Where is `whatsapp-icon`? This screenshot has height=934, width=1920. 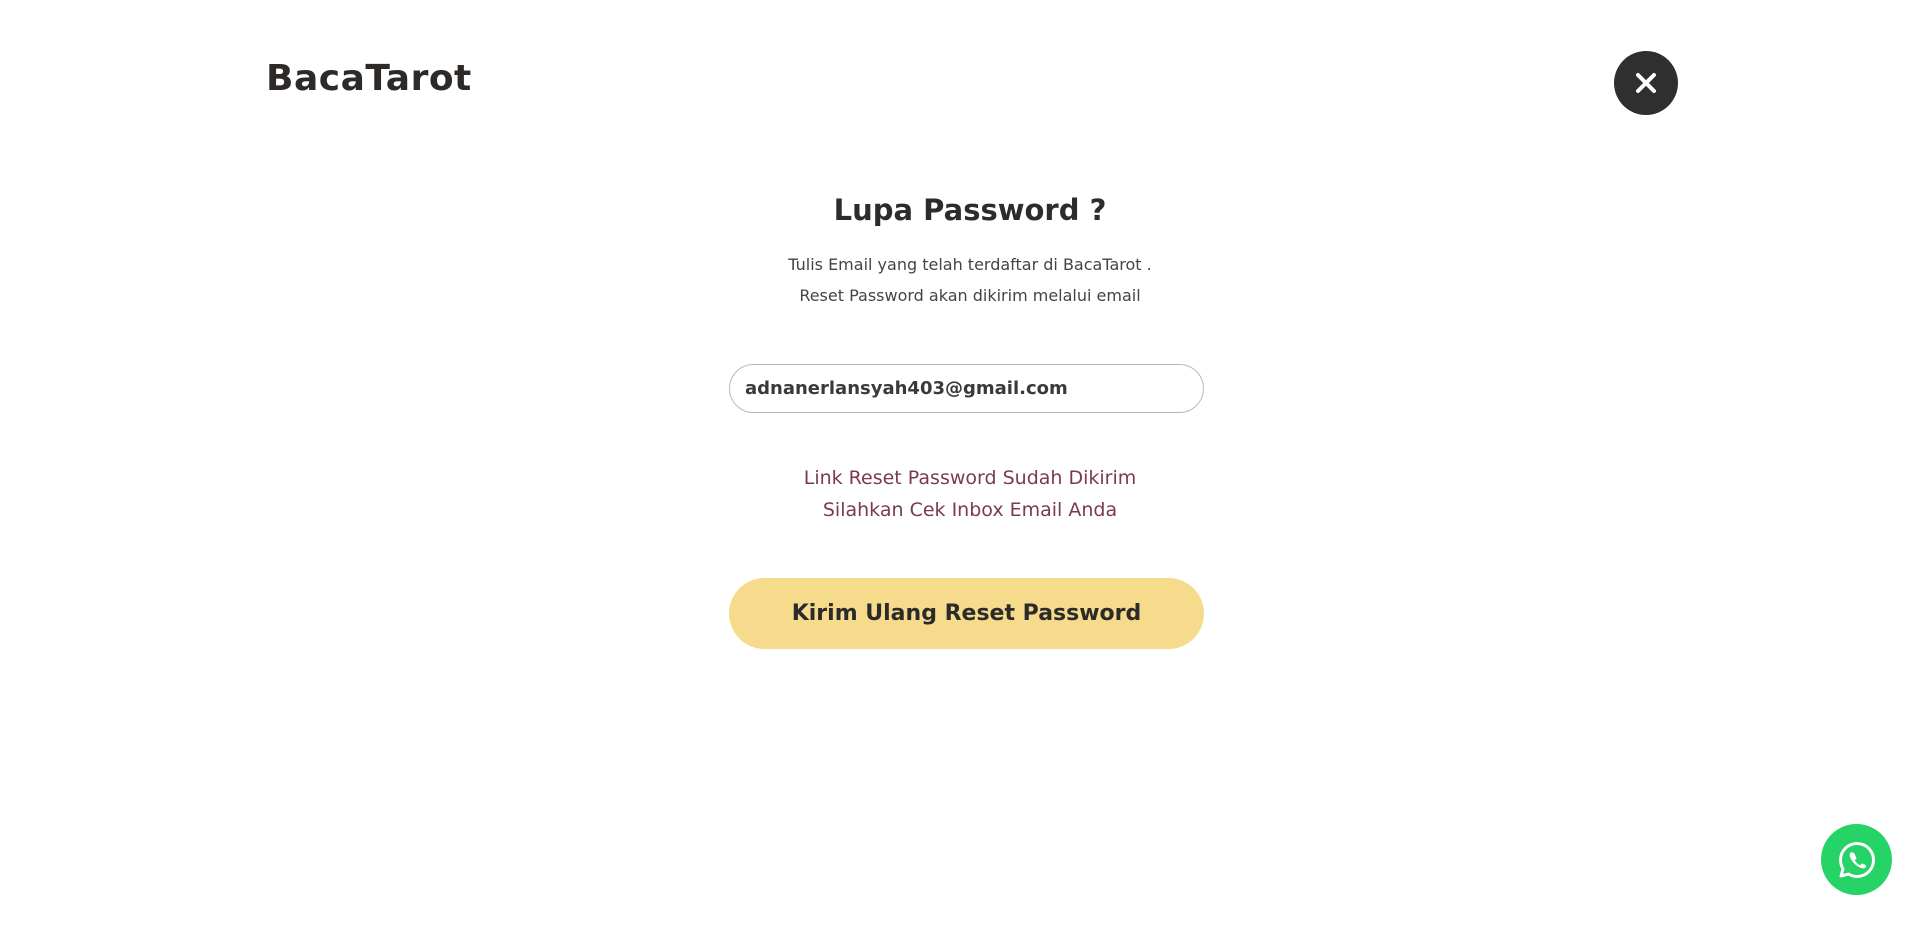 whatsapp-icon is located at coordinates (1856, 859).